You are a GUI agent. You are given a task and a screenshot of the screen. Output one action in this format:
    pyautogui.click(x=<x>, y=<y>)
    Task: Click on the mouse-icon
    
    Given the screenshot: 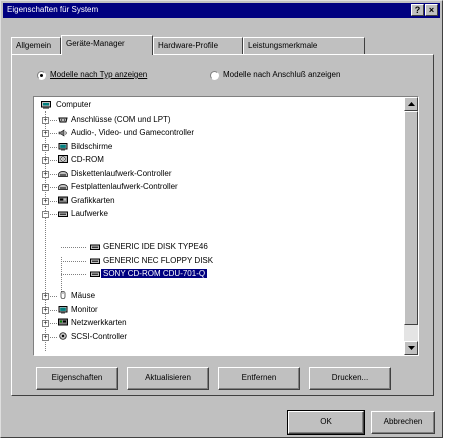 What is the action you would take?
    pyautogui.click(x=63, y=295)
    